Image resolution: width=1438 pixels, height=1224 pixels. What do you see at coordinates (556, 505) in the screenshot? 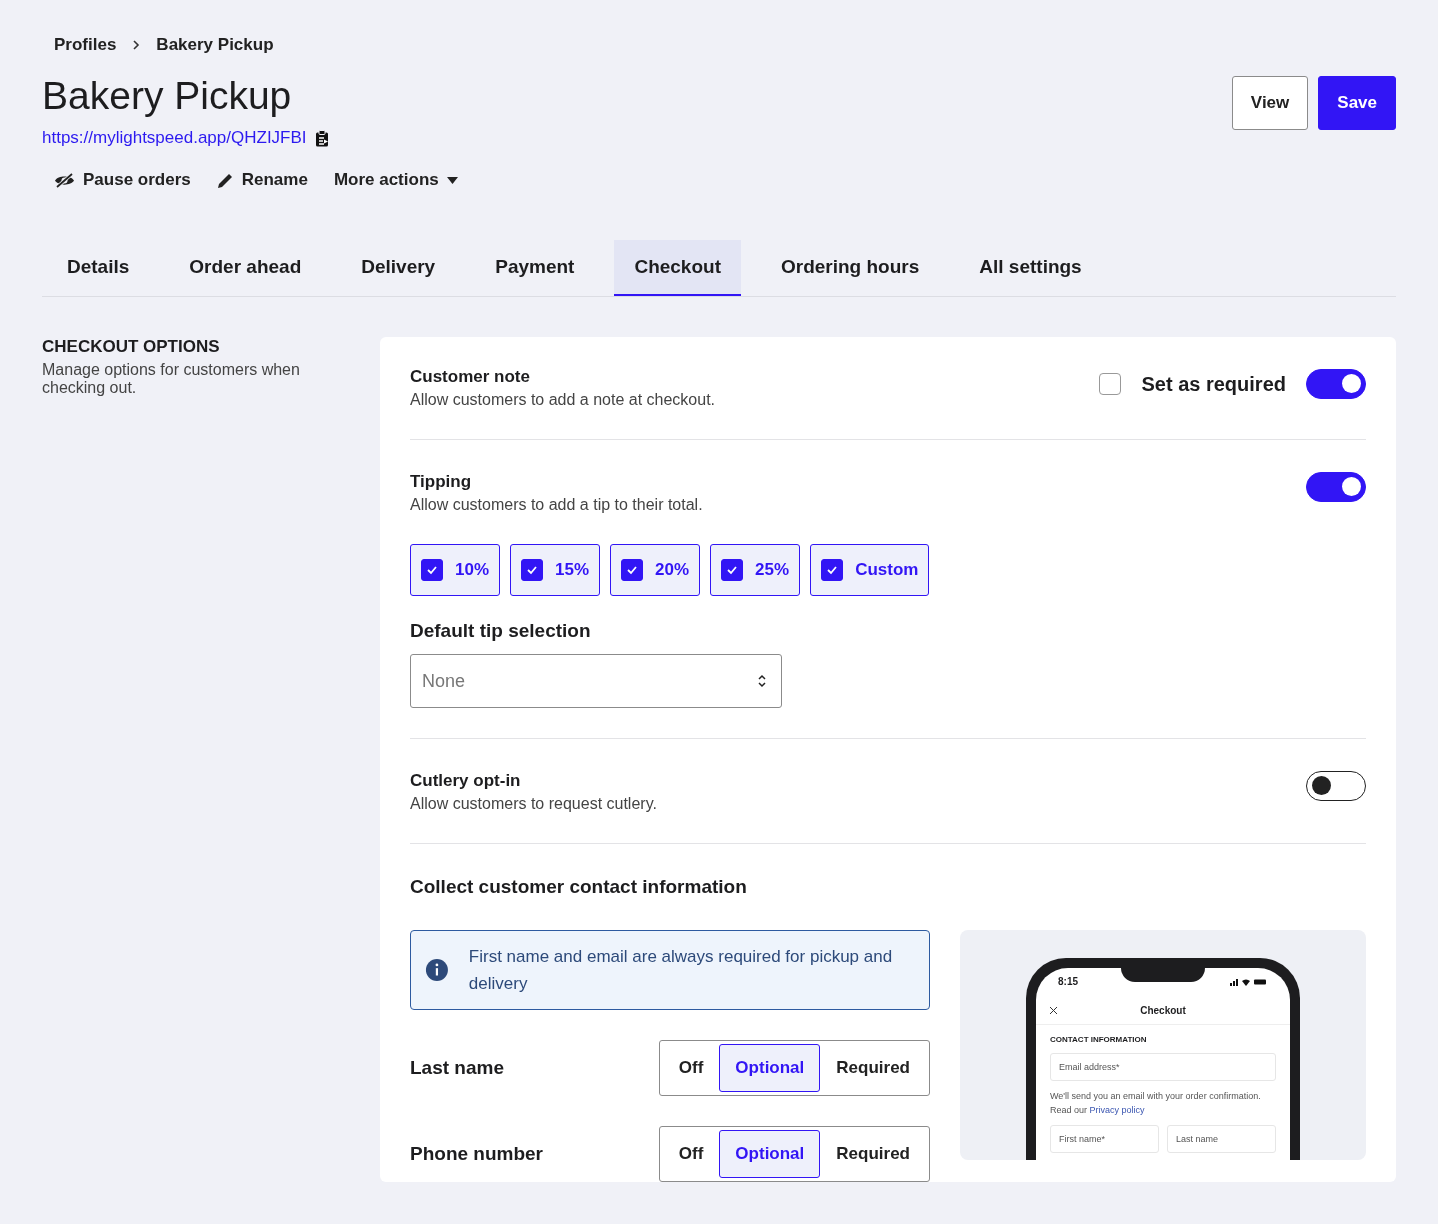
I see `setting-description: Allow customers to add a tip to their total.` at bounding box center [556, 505].